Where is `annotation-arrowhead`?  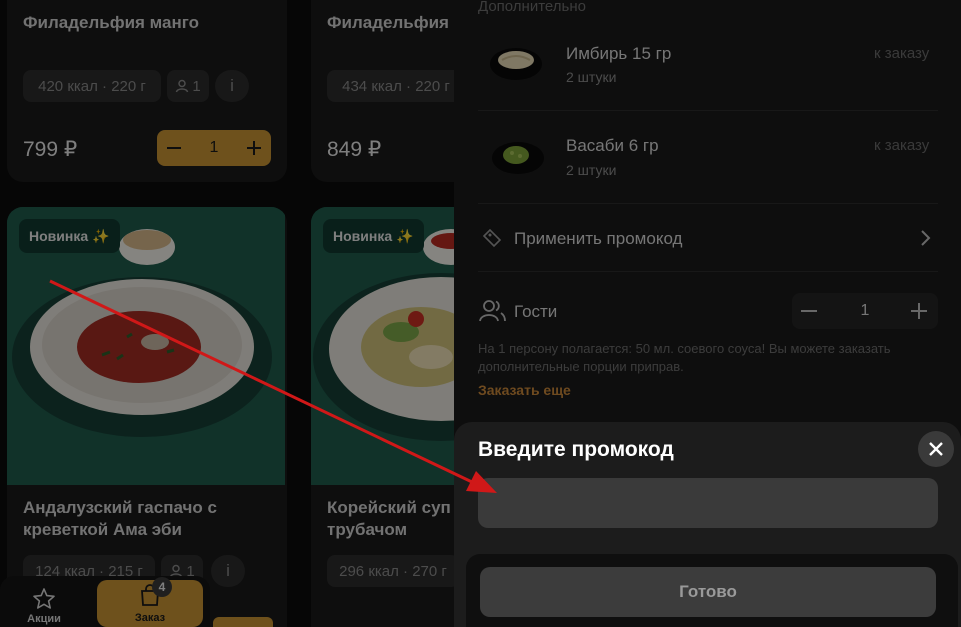 annotation-arrowhead is located at coordinates (481, 482).